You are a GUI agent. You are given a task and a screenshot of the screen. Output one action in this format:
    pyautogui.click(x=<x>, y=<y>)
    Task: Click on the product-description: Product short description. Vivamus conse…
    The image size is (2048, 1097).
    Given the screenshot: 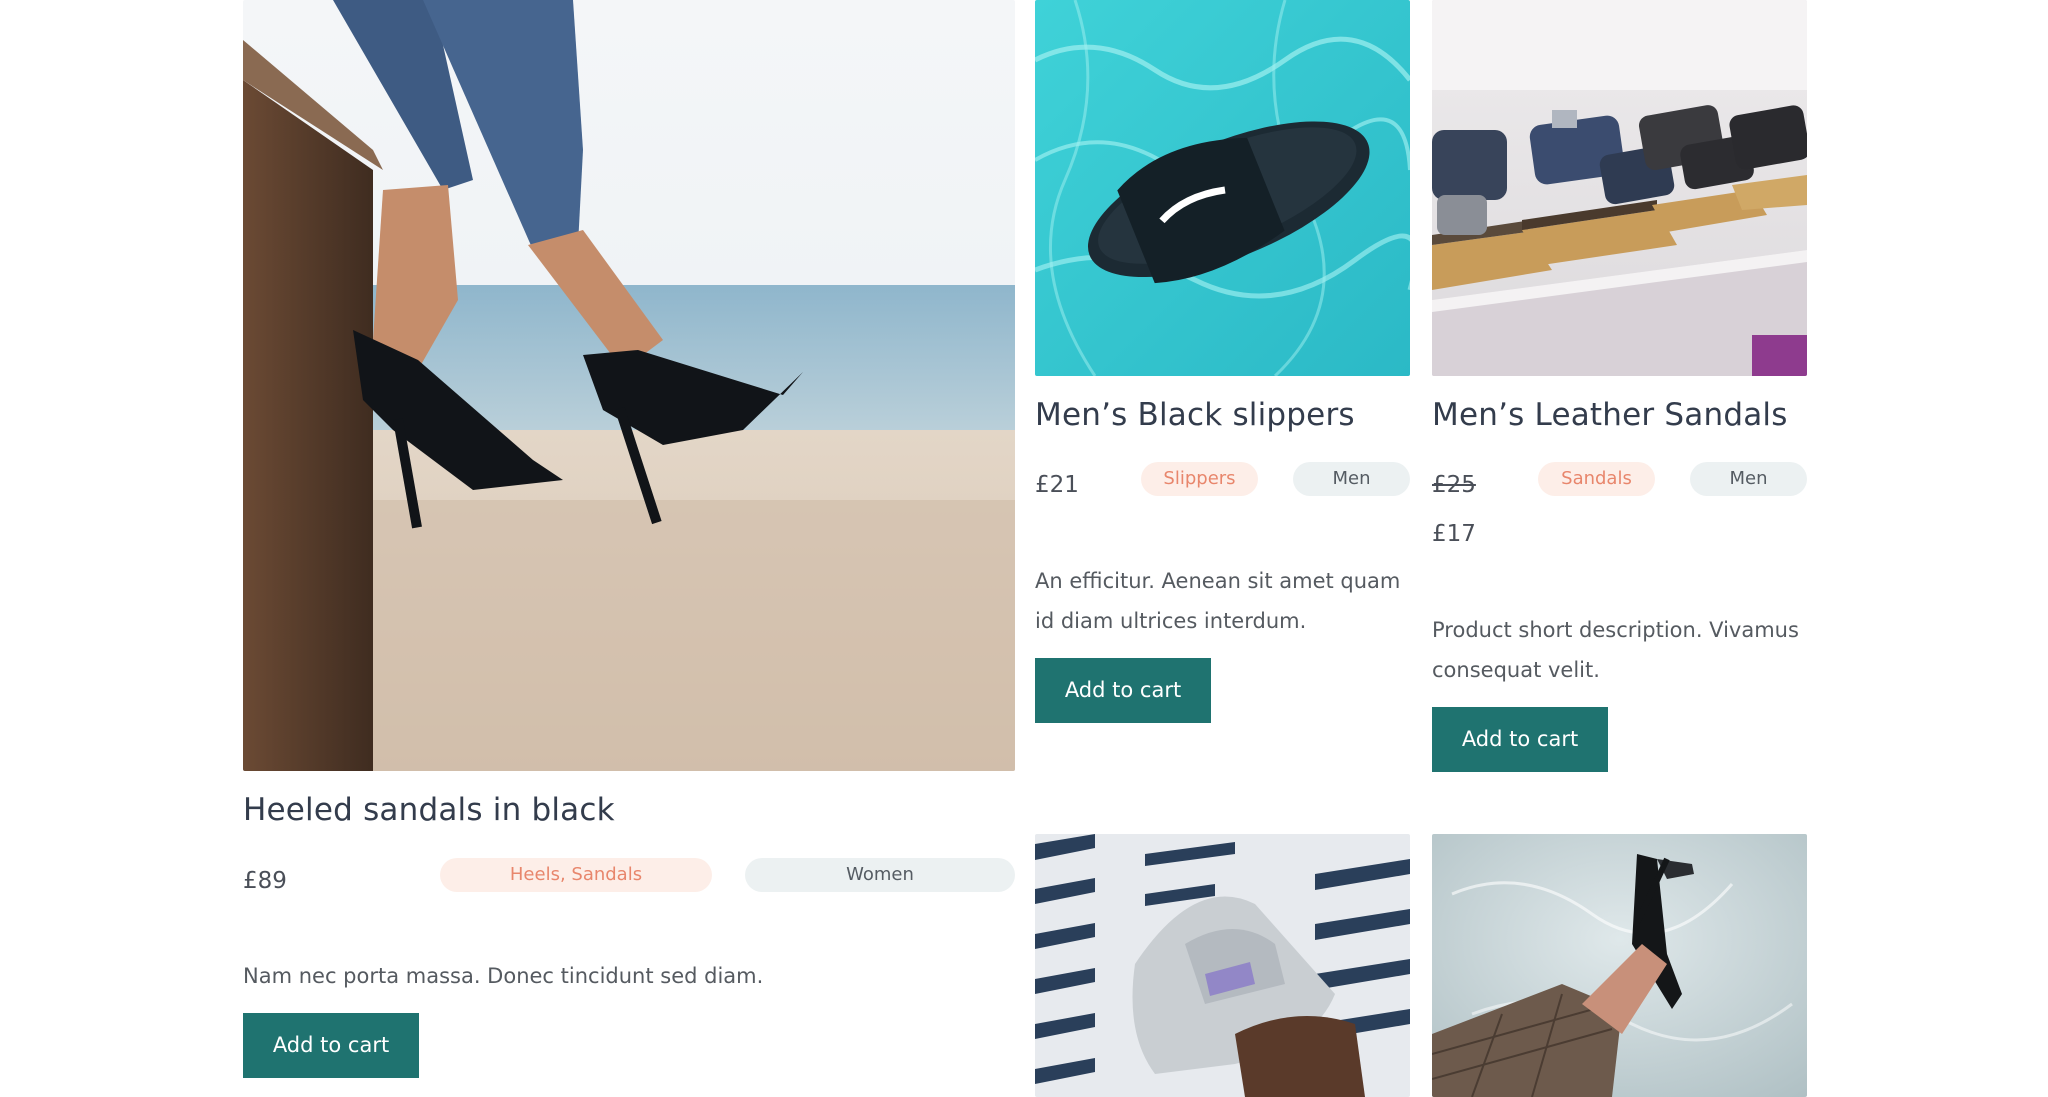 What is the action you would take?
    pyautogui.click(x=1615, y=650)
    